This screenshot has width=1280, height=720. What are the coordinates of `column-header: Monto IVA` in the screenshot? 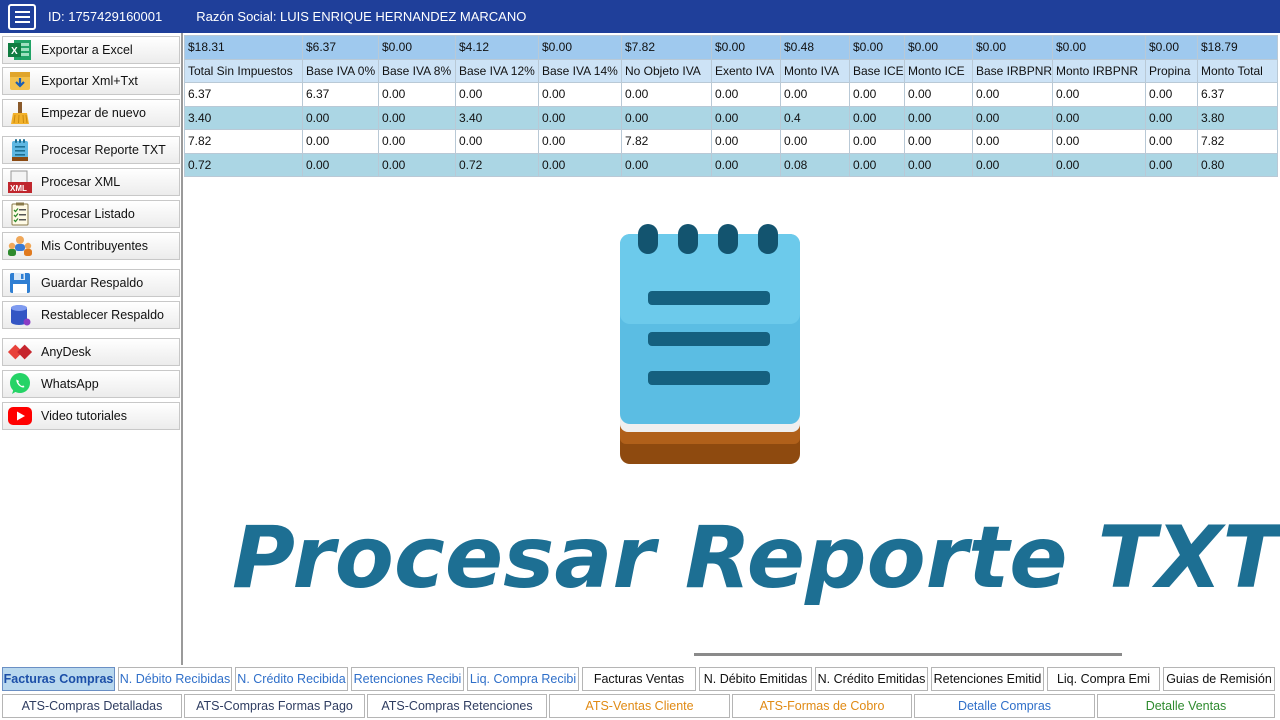 It's located at (815, 70).